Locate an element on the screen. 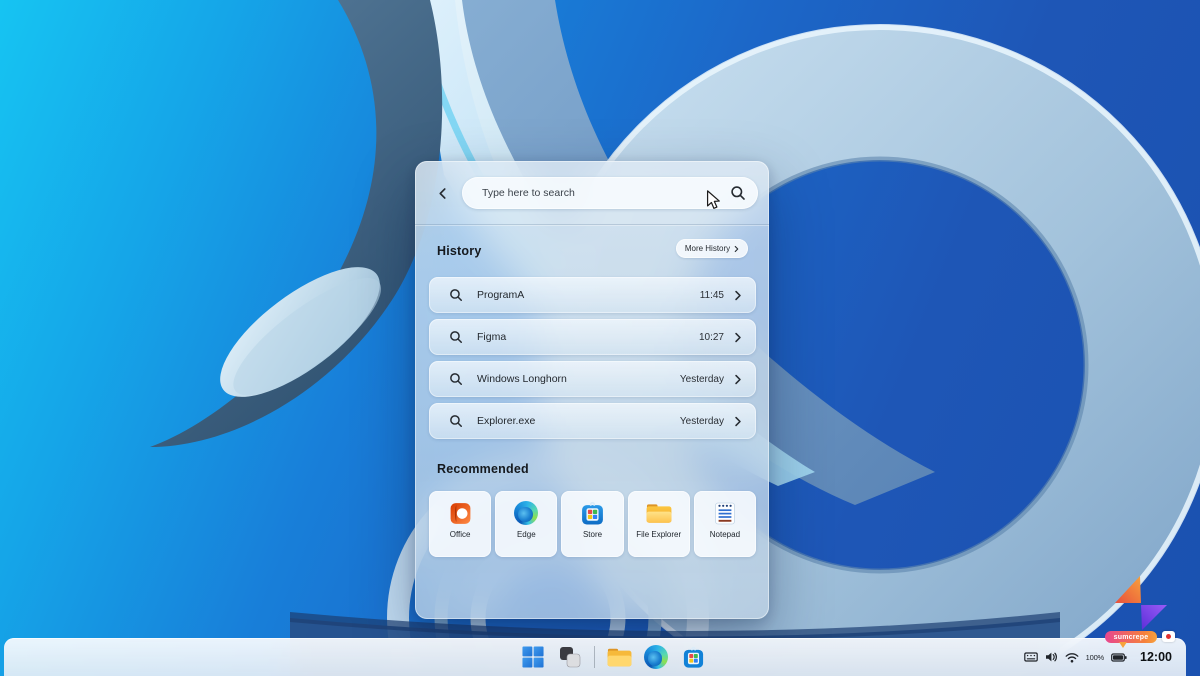 The image size is (1200, 676). taskbar-edge is located at coordinates (656, 657).